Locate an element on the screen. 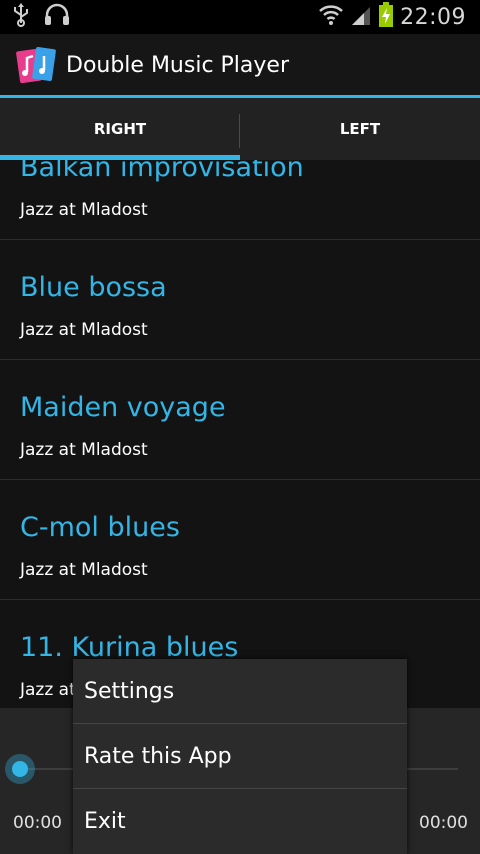  tab-left: LEFT is located at coordinates (360, 129).